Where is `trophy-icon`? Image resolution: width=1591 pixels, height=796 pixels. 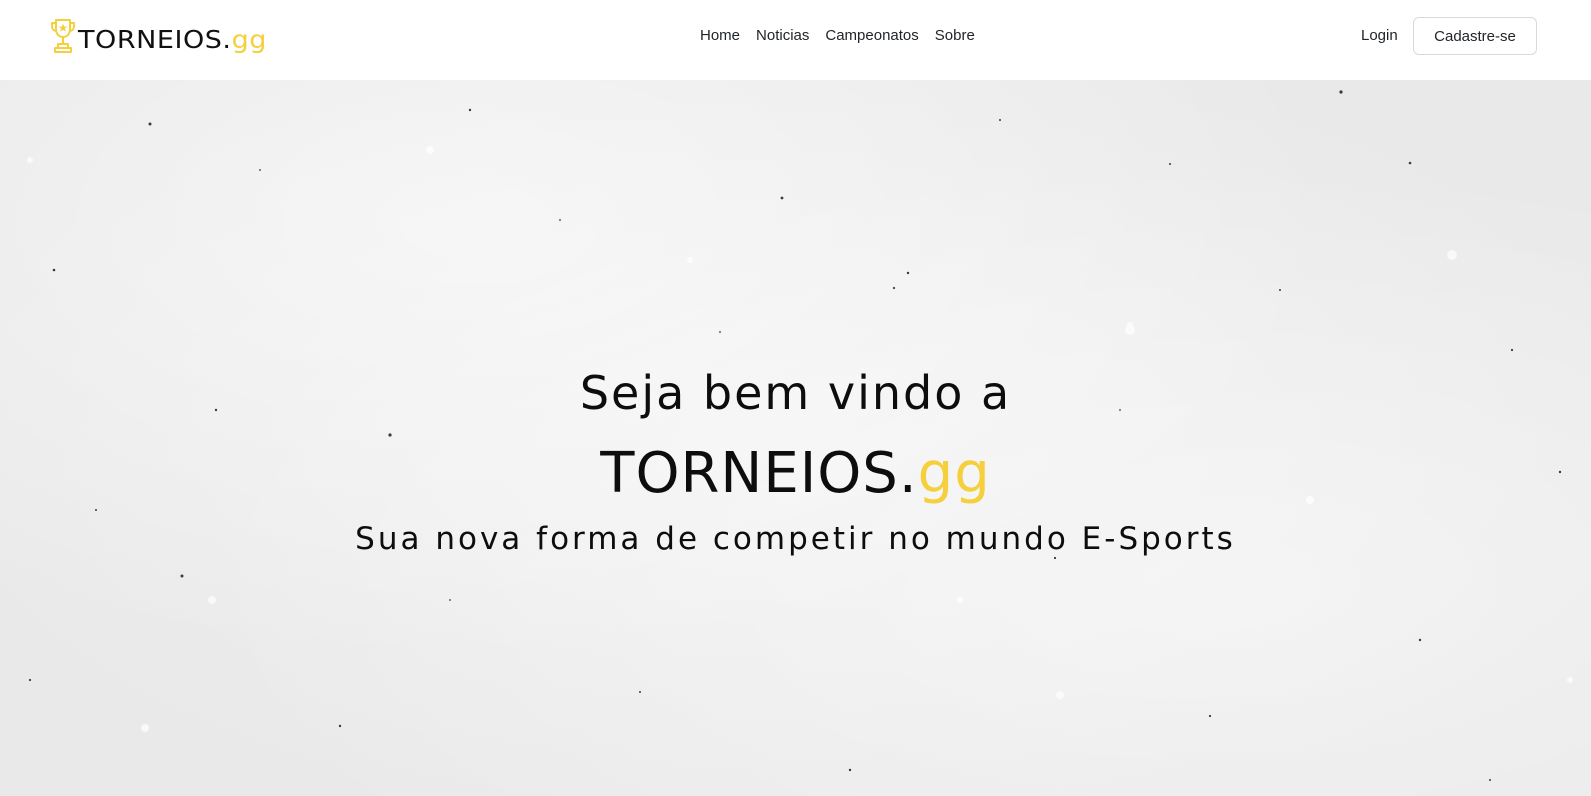
trophy-icon is located at coordinates (63, 36).